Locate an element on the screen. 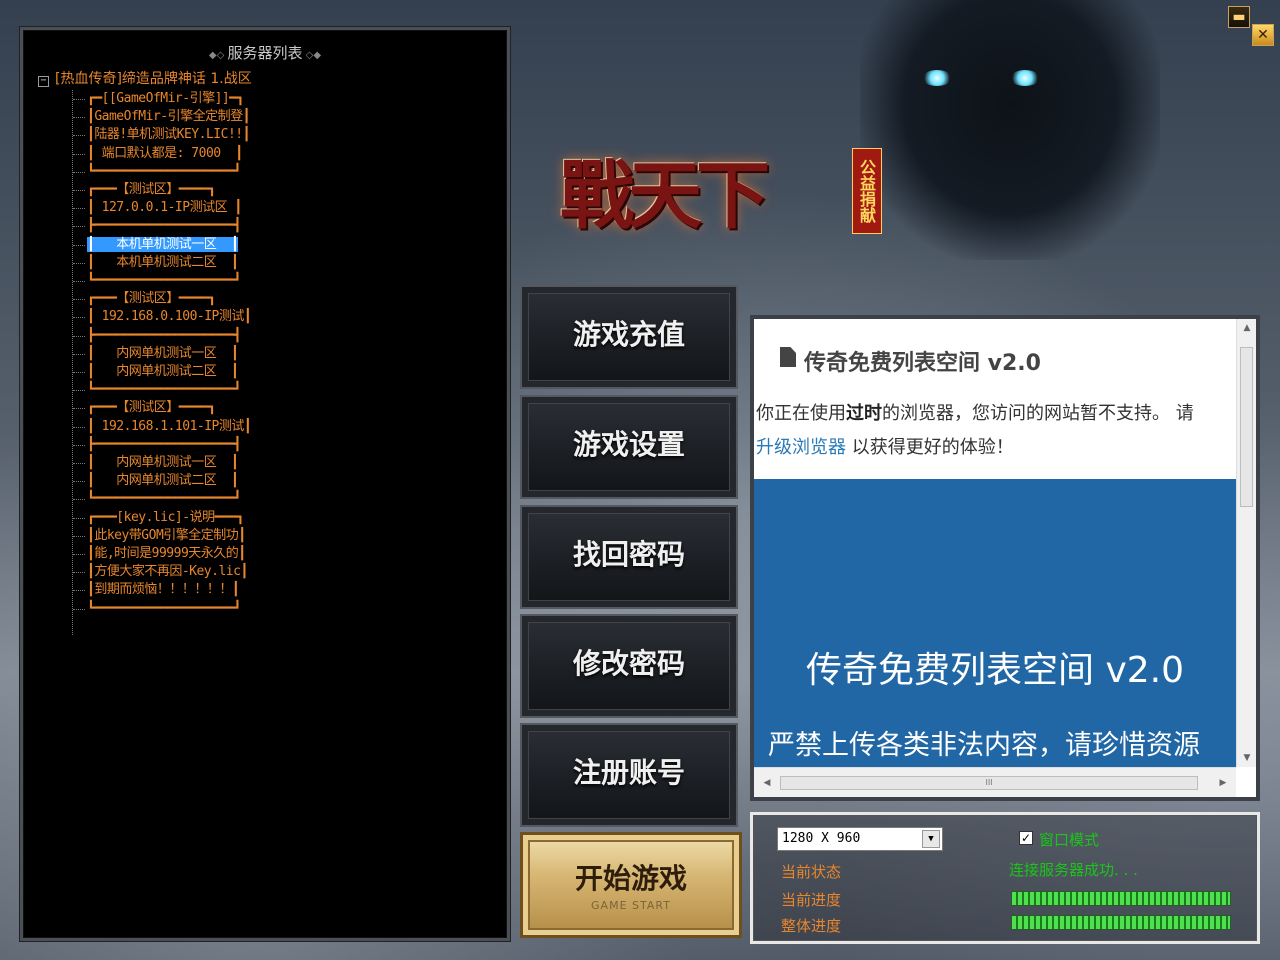 The width and height of the screenshot is (1280, 960). settings-button-label: 游戏设置 is located at coordinates (628, 444).